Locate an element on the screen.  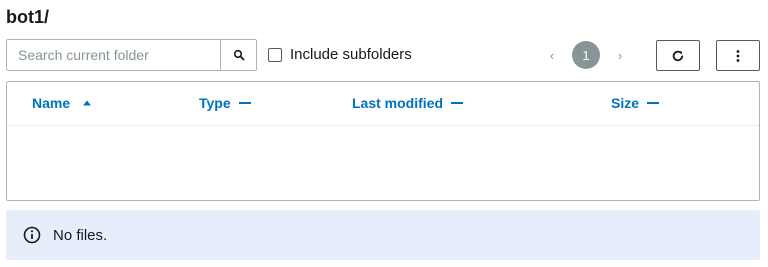
vertical-dots-icon is located at coordinates (738, 55).